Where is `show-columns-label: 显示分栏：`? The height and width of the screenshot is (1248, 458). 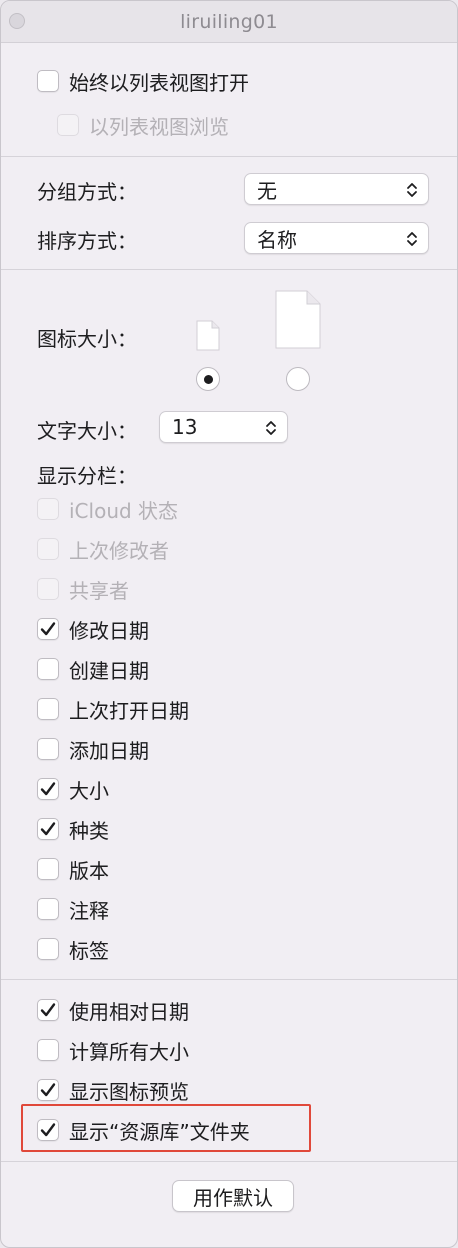
show-columns-label: 显示分栏： is located at coordinates (87, 476).